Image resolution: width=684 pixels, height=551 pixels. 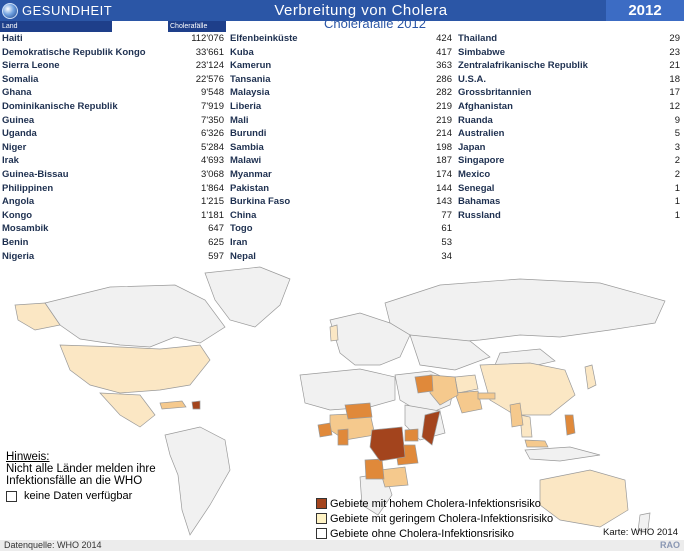 What do you see at coordinates (343, 437) in the screenshot?
I see `ghana-shape` at bounding box center [343, 437].